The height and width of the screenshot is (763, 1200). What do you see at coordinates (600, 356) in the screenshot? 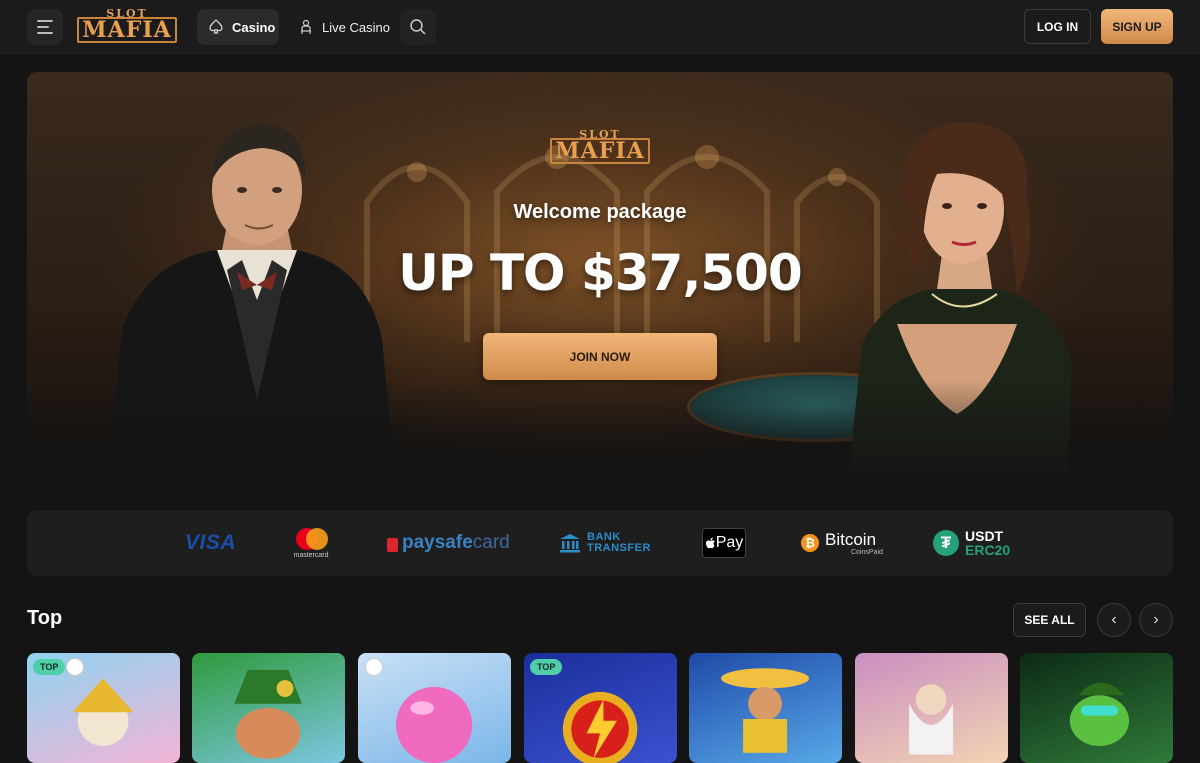
I see `join-now-button: JOIN NOW` at bounding box center [600, 356].